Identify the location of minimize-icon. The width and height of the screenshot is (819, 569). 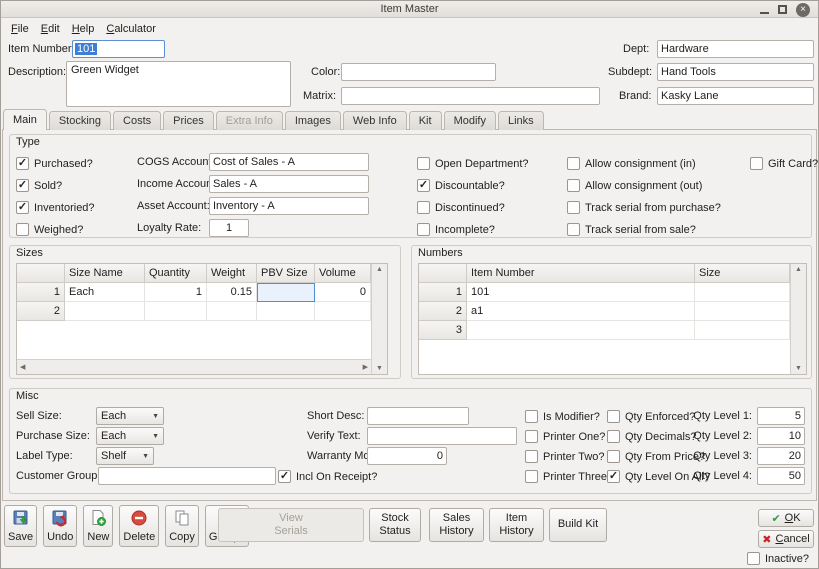
(764, 10).